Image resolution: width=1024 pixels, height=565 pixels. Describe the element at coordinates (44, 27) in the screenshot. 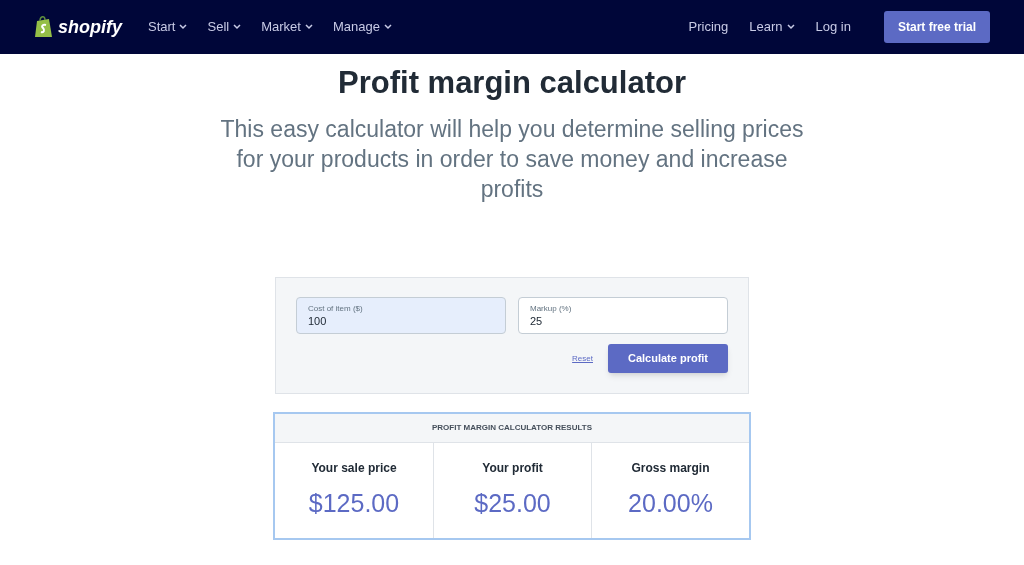

I see `shopping-bag-icon` at that location.